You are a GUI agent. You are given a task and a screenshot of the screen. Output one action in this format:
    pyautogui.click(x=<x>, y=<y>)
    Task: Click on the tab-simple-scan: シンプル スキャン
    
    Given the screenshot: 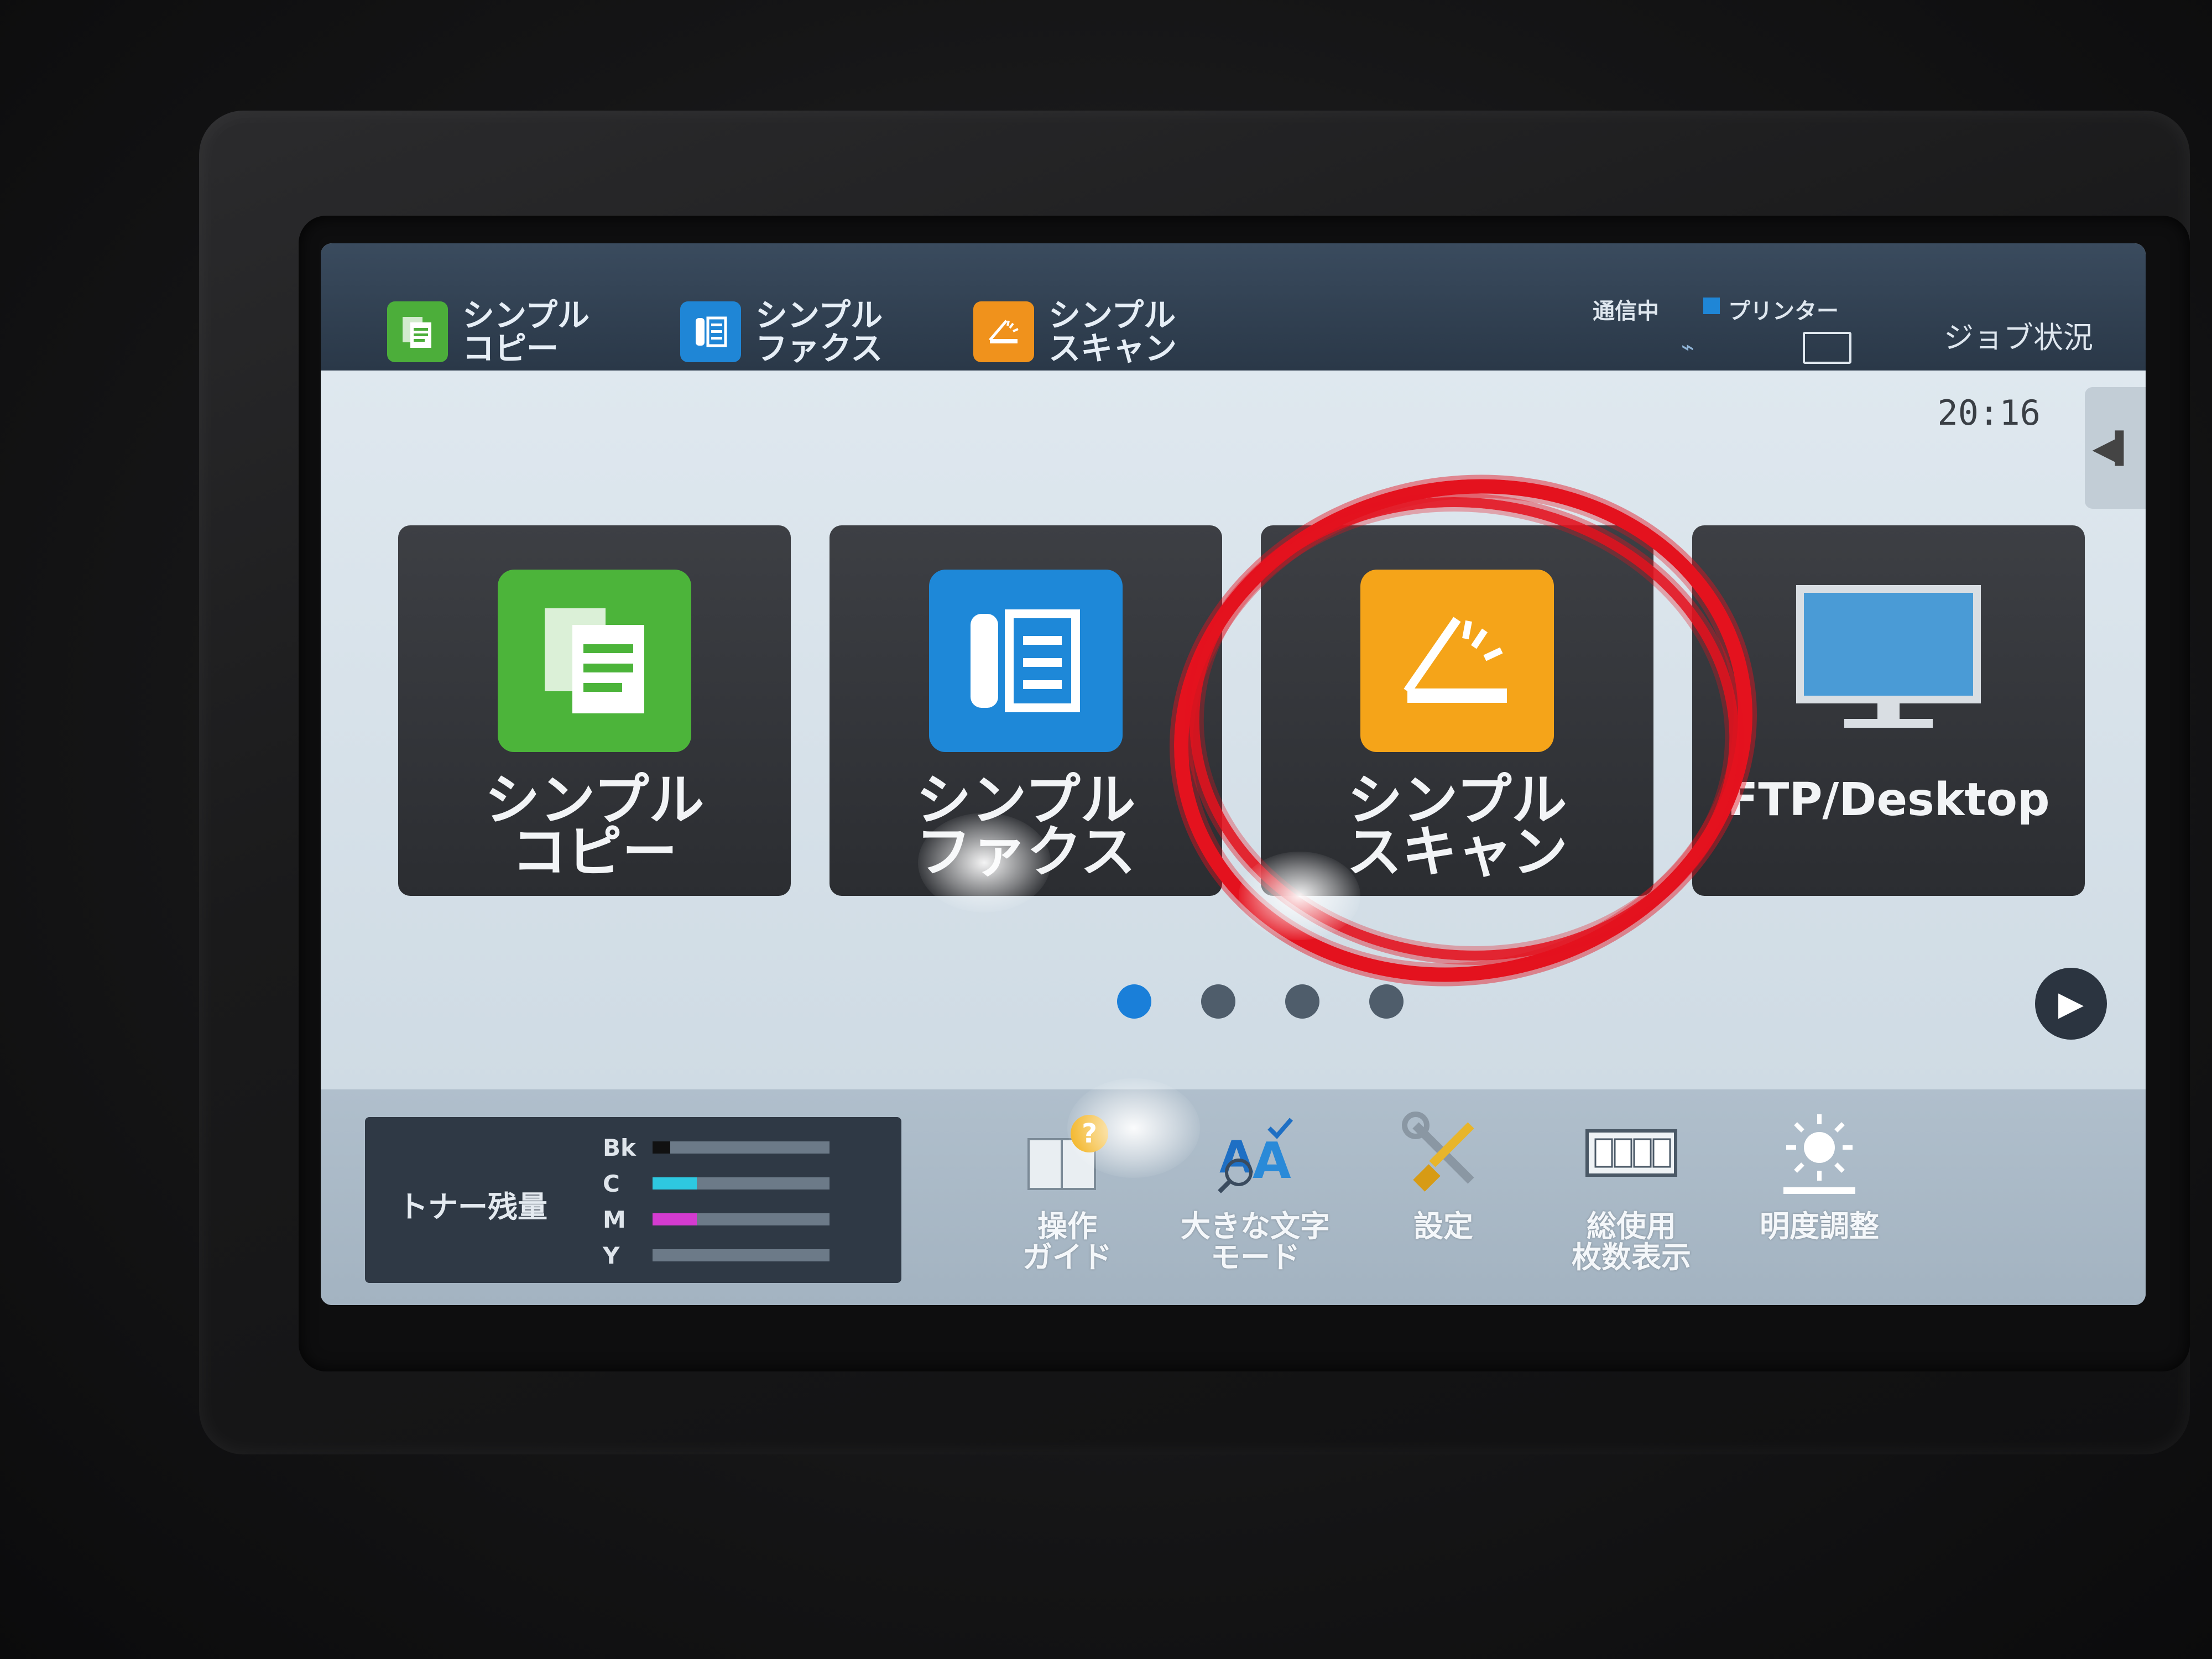 What is the action you would take?
    pyautogui.click(x=1075, y=332)
    